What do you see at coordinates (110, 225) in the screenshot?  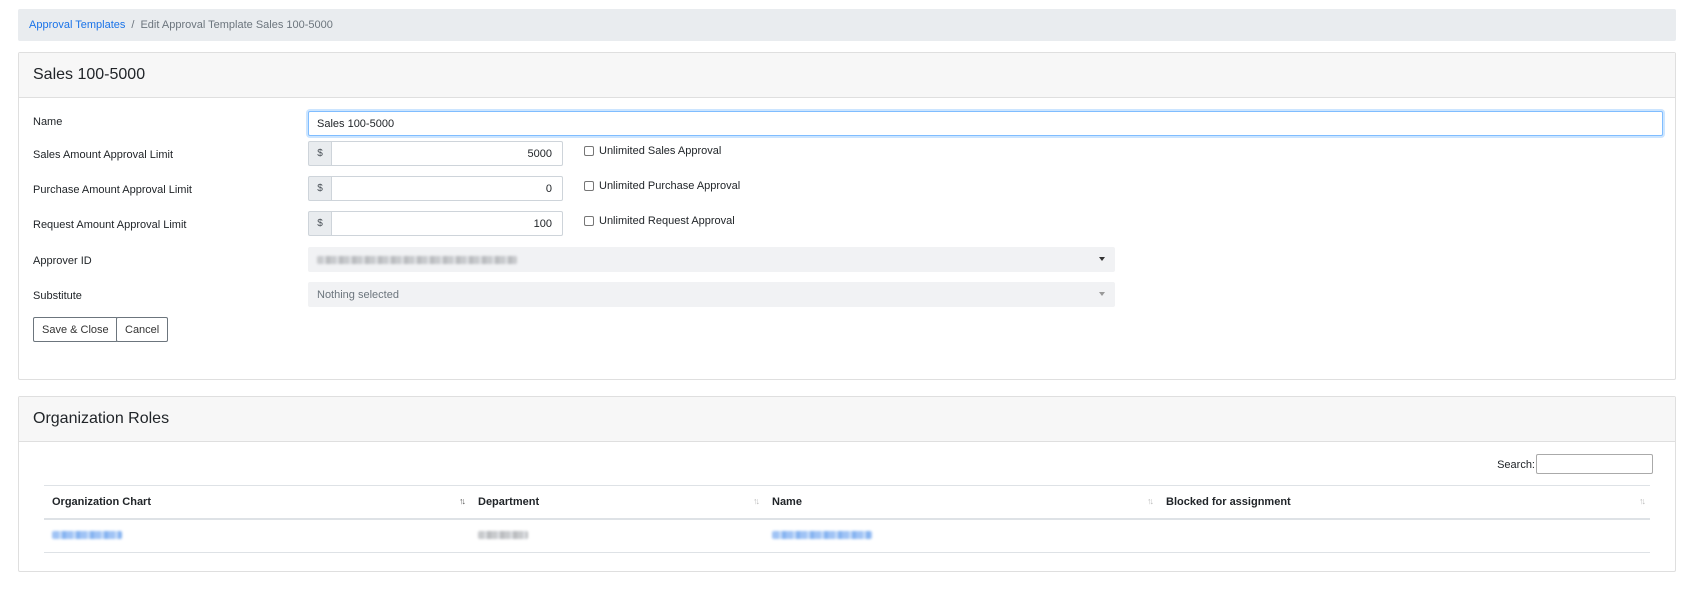 I see `request-limit-label: Request Amount Approval Limit` at bounding box center [110, 225].